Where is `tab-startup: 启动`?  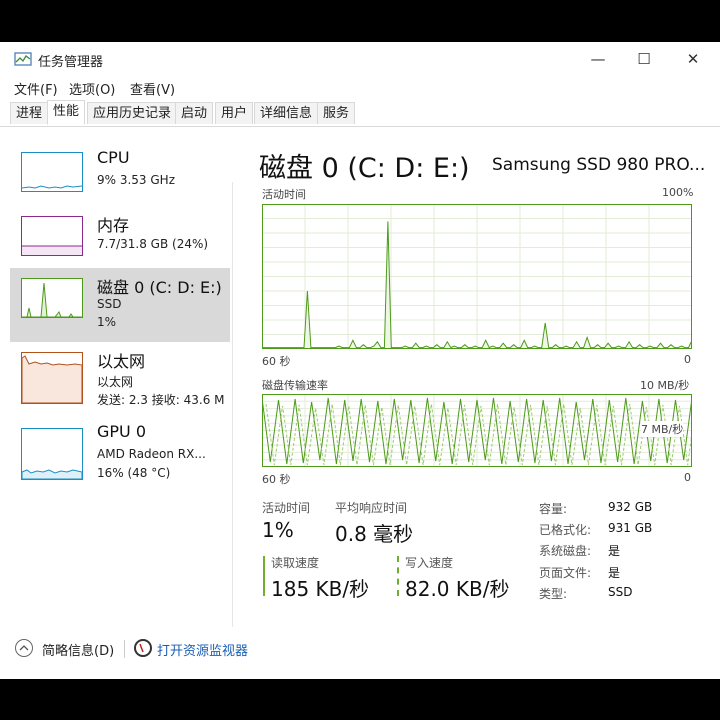
tab-startup: 启动 is located at coordinates (194, 113).